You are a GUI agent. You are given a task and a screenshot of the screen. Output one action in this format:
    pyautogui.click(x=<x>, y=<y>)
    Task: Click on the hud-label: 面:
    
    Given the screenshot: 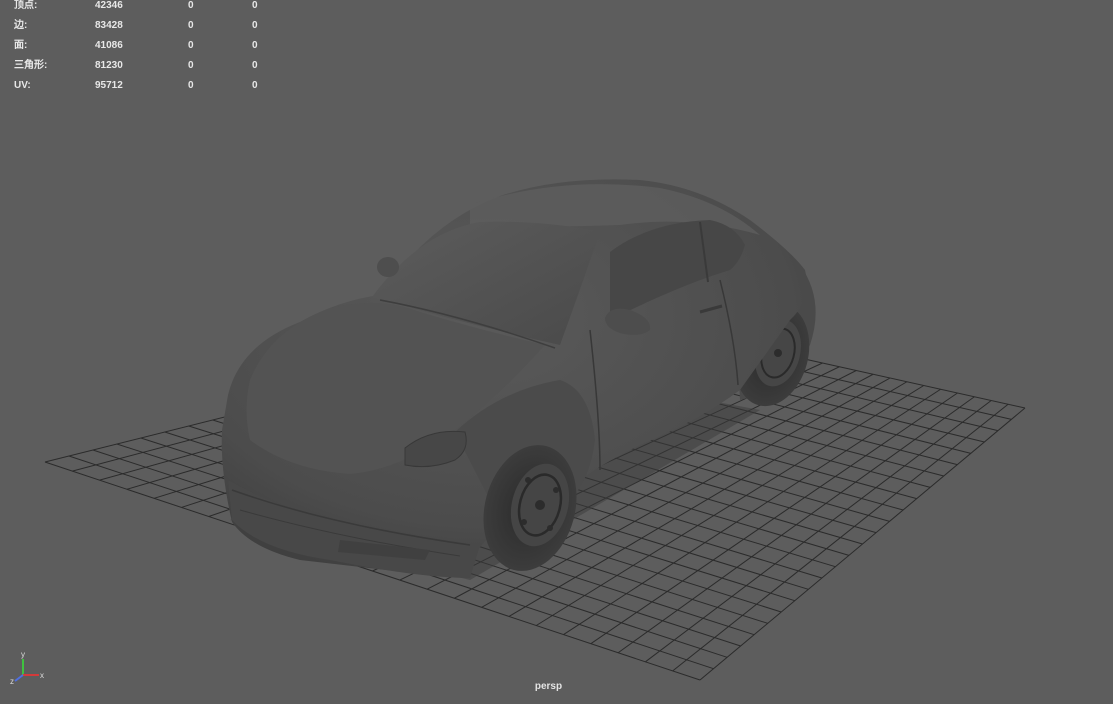 What is the action you would take?
    pyautogui.click(x=21, y=45)
    